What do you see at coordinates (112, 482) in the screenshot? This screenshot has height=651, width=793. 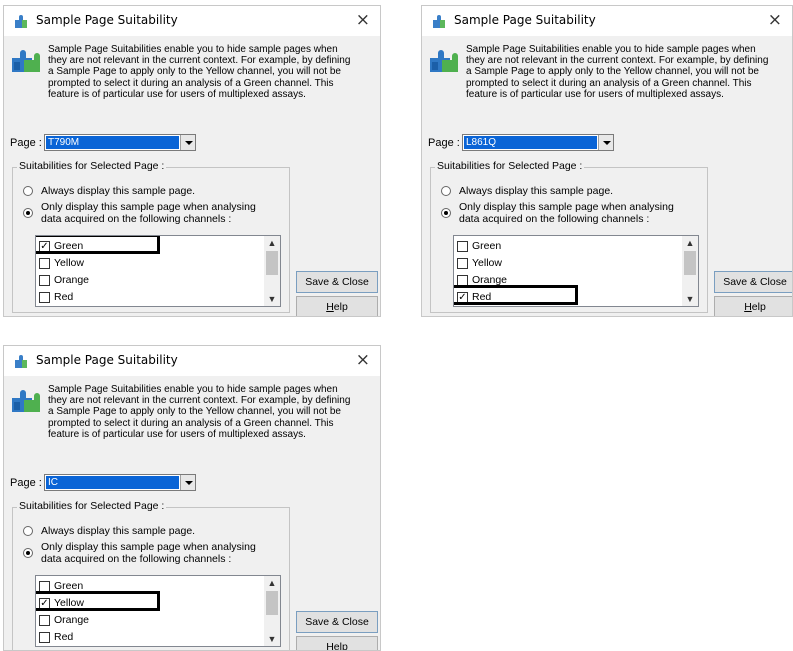 I see `page-dropdown-value: IC` at bounding box center [112, 482].